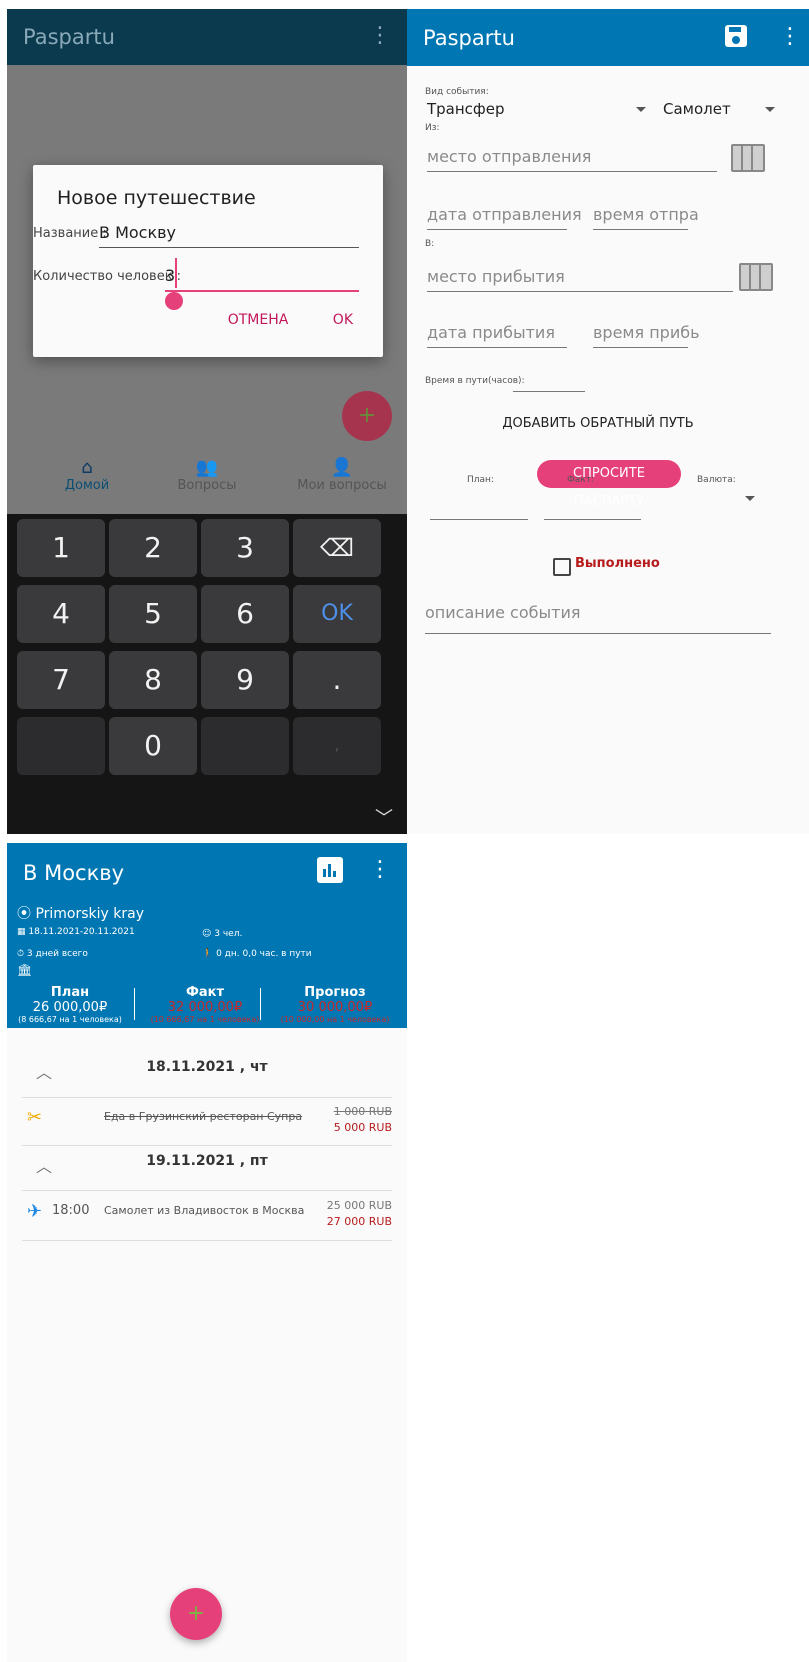 This screenshot has height=1662, width=809. I want to click on from-input: место отправления, so click(509, 156).